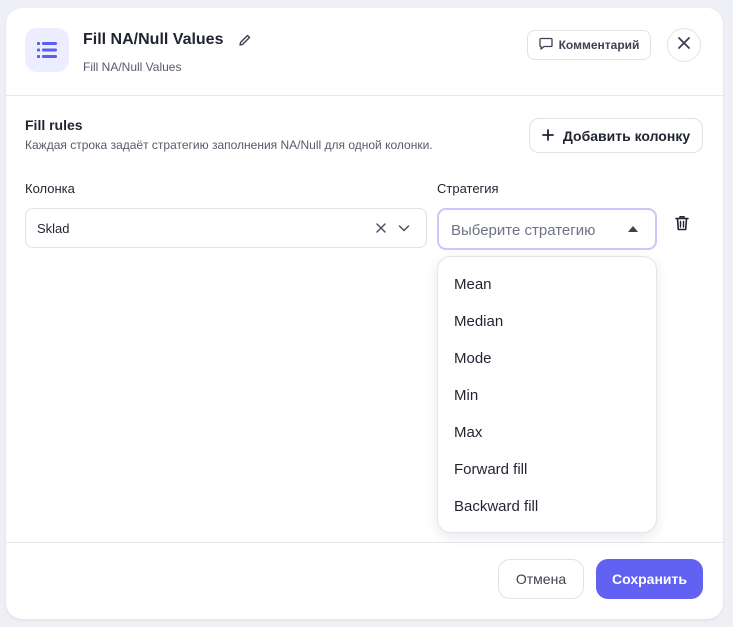 The height and width of the screenshot is (627, 733). I want to click on fill-rules-title: Fill rules, so click(54, 125).